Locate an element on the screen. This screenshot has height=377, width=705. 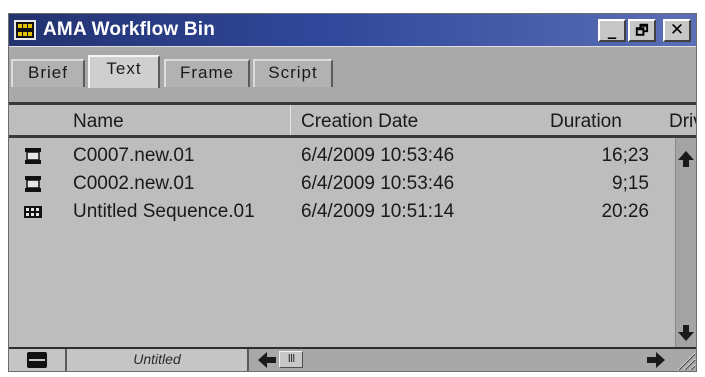
title-bar: AMA Workflow Bin _ 🗗 ✕ is located at coordinates (352, 30).